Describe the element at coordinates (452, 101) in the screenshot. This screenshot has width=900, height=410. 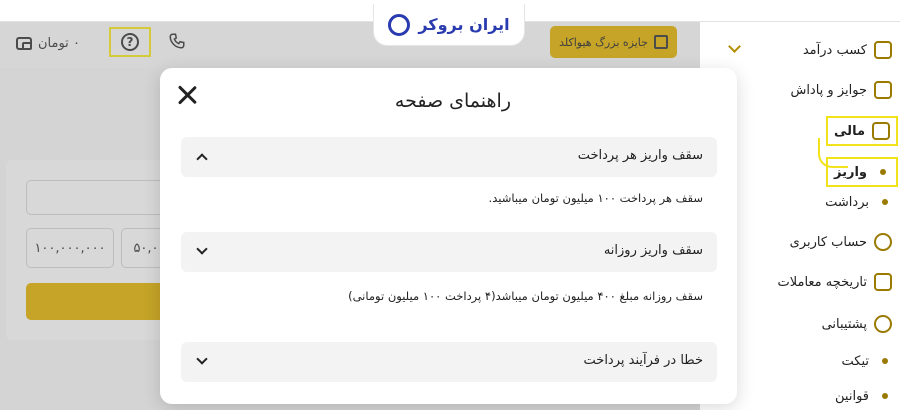
I see `modal-title: راهنمای صفحه` at that location.